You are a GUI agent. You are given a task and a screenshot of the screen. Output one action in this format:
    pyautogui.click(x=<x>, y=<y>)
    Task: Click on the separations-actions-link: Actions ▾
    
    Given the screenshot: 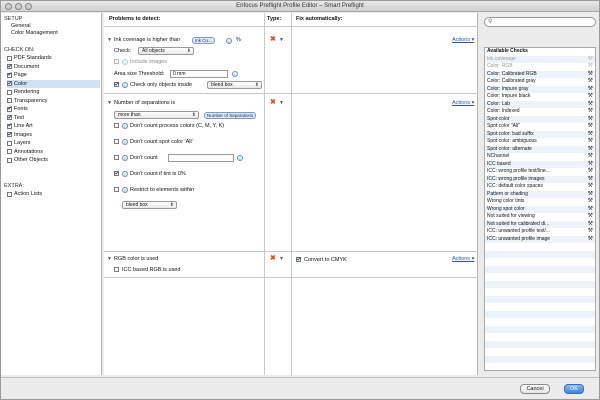 What is the action you would take?
    pyautogui.click(x=463, y=103)
    